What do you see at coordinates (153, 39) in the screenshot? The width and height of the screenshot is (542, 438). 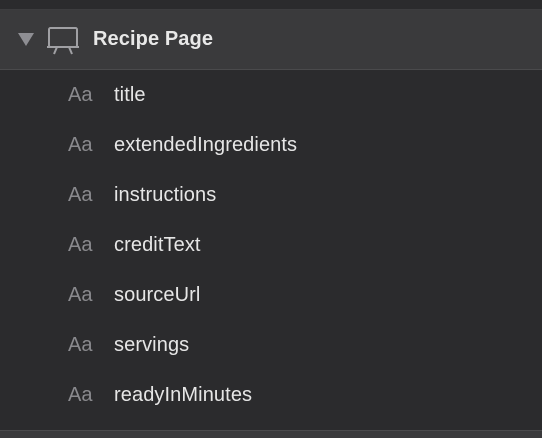 I see `page-title: Recipe Page` at bounding box center [153, 39].